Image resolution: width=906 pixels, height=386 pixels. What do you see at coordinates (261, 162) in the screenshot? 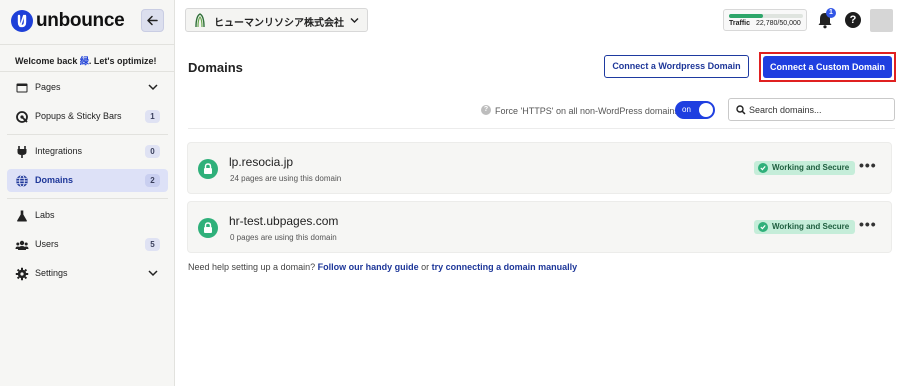
I see `domain-name: lp.resocia.jp` at bounding box center [261, 162].